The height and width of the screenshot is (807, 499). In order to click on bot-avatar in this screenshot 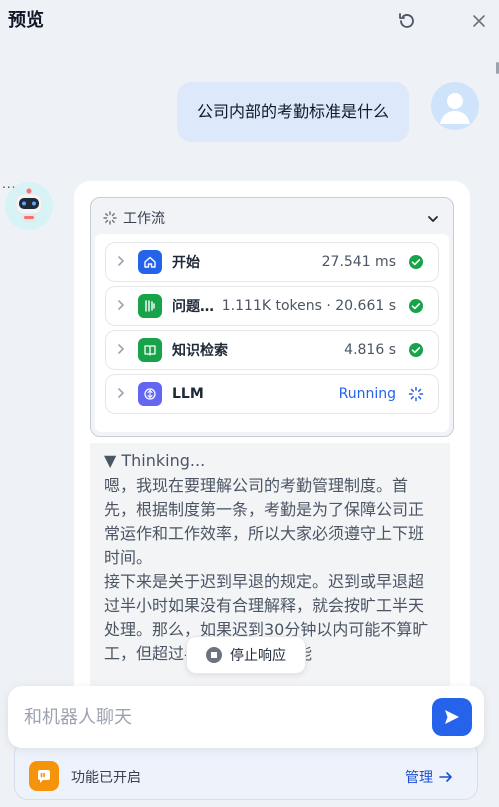, I will do `click(29, 205)`.